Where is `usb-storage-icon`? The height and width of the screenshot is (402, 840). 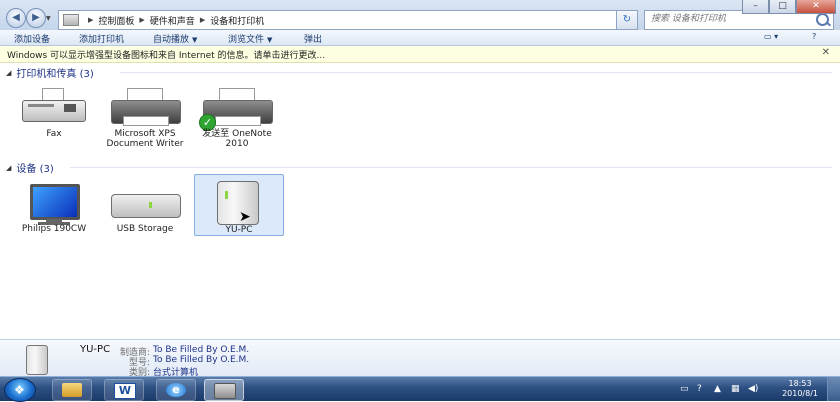 usb-storage-icon is located at coordinates (145, 205).